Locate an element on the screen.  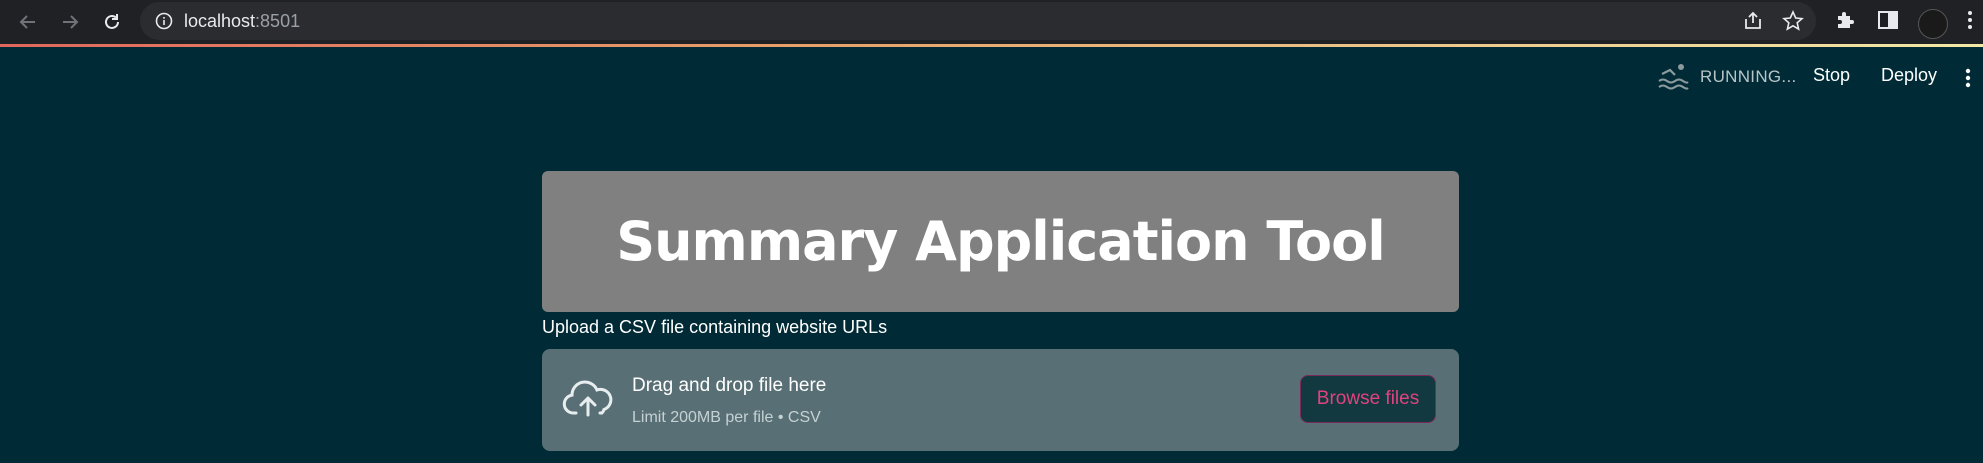
url-text: localhost:8501 is located at coordinates (242, 21).